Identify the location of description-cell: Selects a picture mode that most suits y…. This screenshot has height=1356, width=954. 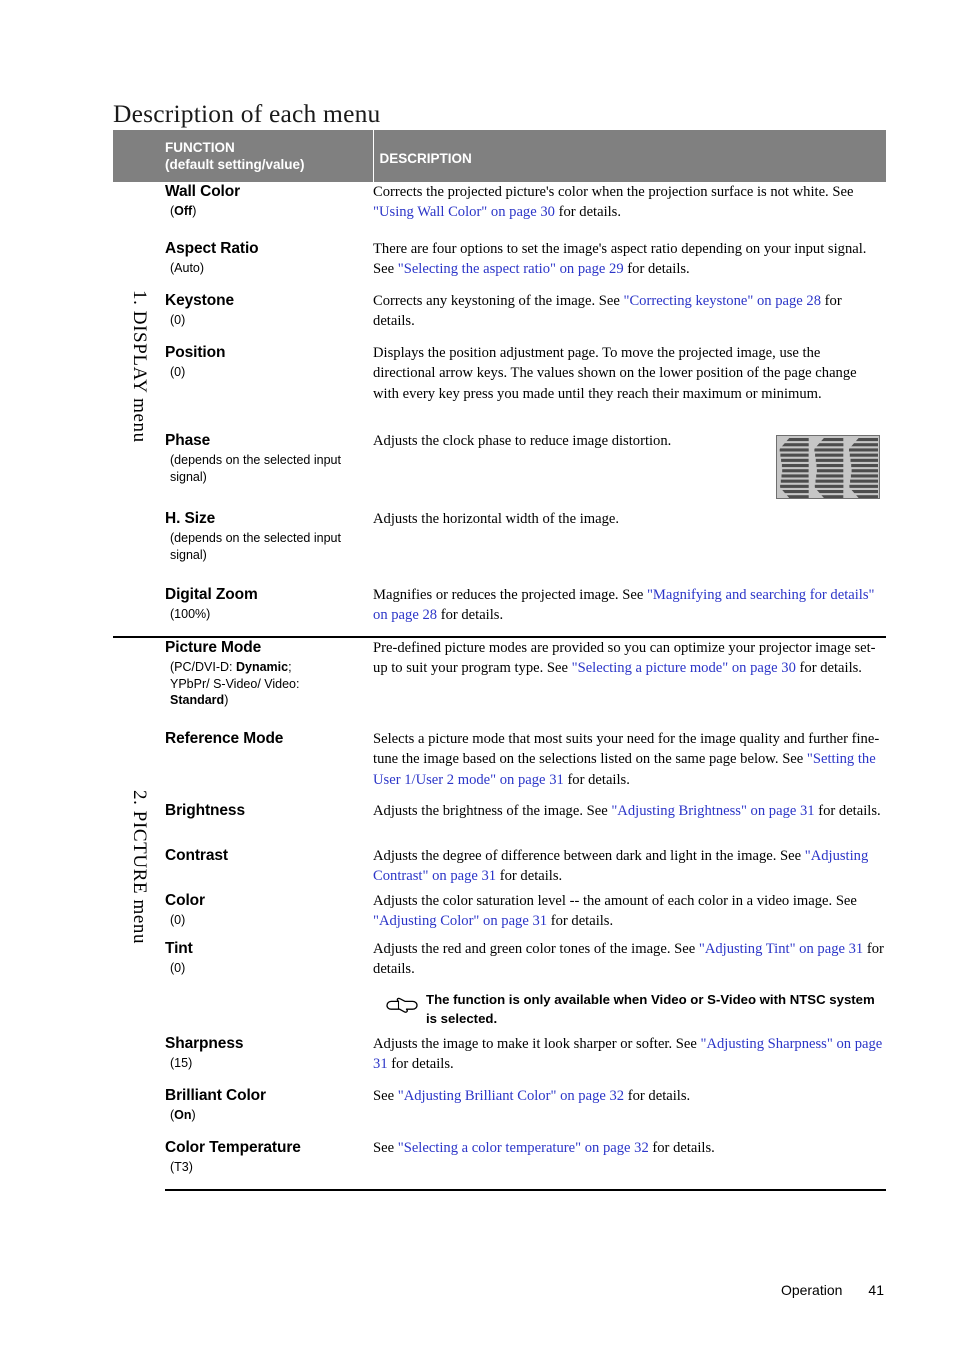
(629, 765).